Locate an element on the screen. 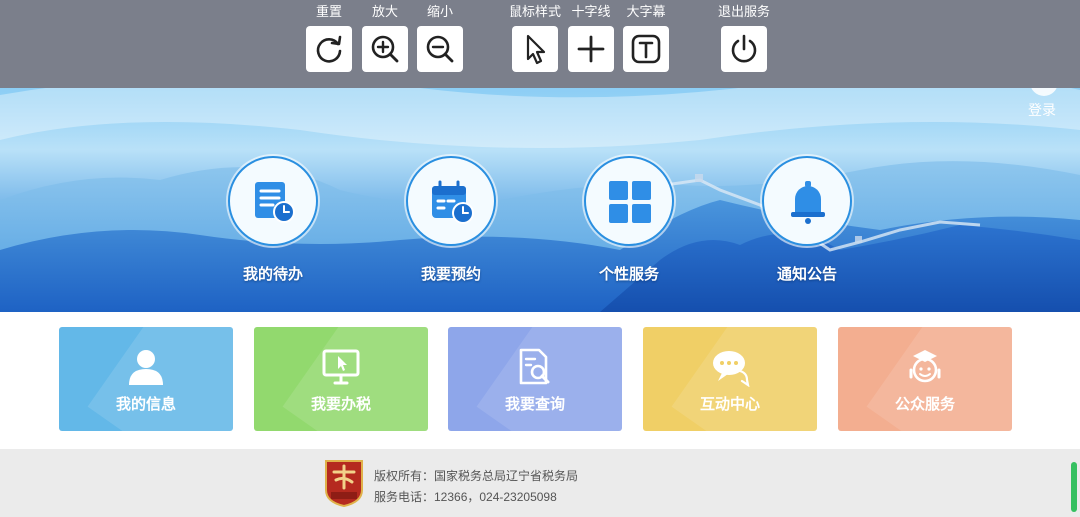 The height and width of the screenshot is (517, 1080). quick-link-label: 我的待办 is located at coordinates (272, 274).